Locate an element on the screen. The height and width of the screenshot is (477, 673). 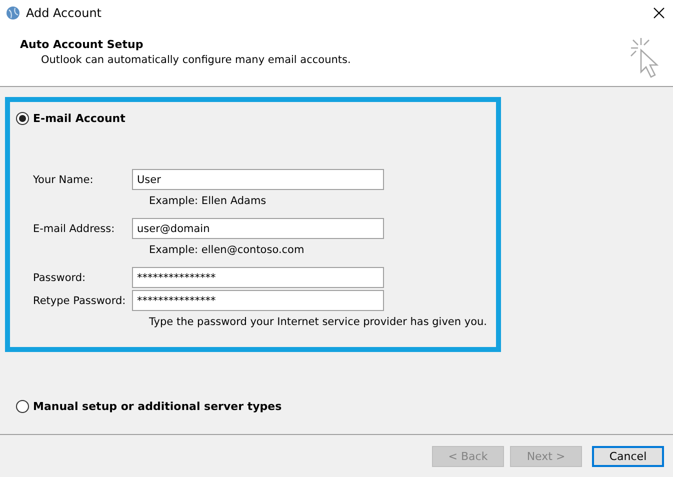
globe-icon is located at coordinates (13, 13).